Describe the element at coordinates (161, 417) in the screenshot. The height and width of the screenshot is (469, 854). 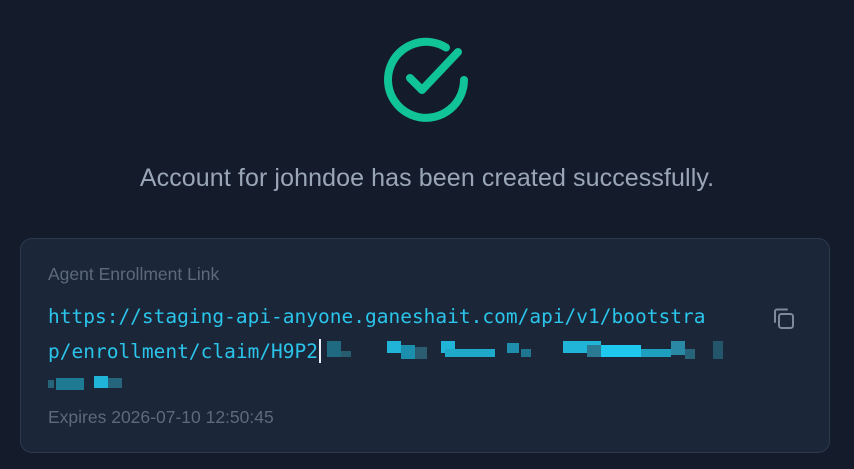
I see `expires-timestamp: Expires 2026-07-10 12:50:45` at that location.